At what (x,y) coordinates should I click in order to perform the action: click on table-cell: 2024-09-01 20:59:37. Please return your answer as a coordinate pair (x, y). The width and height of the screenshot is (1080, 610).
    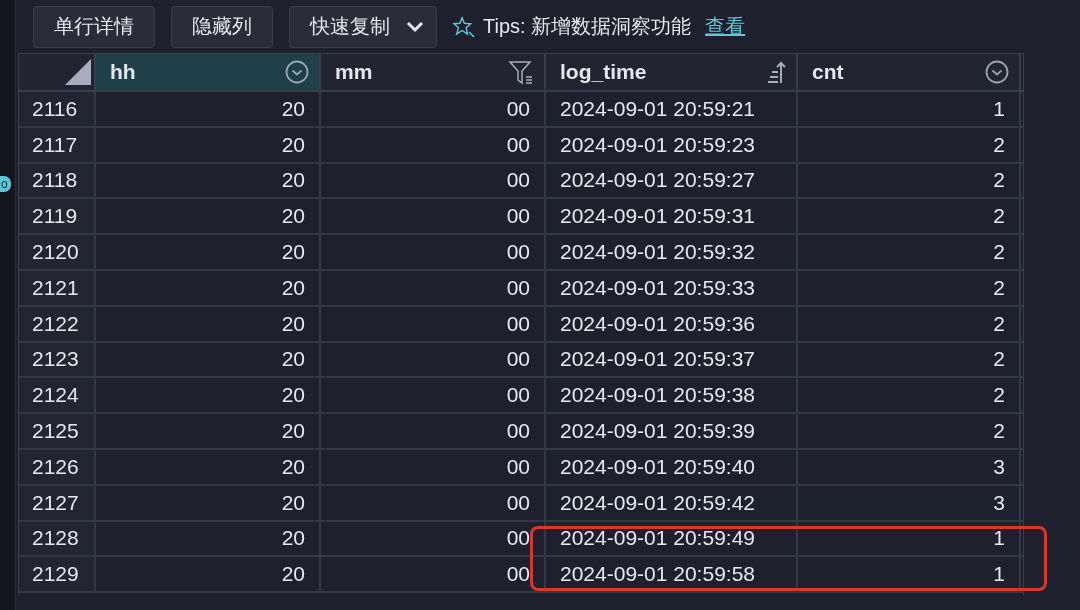
    Looking at the image, I should click on (657, 359).